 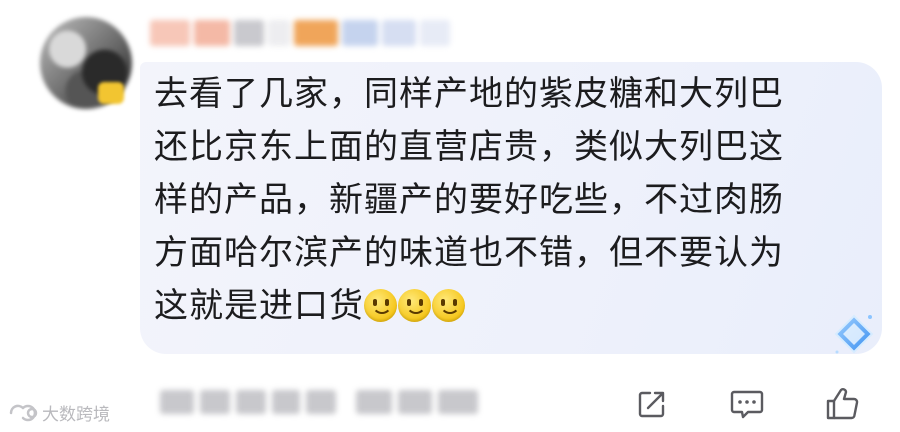 I want to click on like-button, so click(x=842, y=404).